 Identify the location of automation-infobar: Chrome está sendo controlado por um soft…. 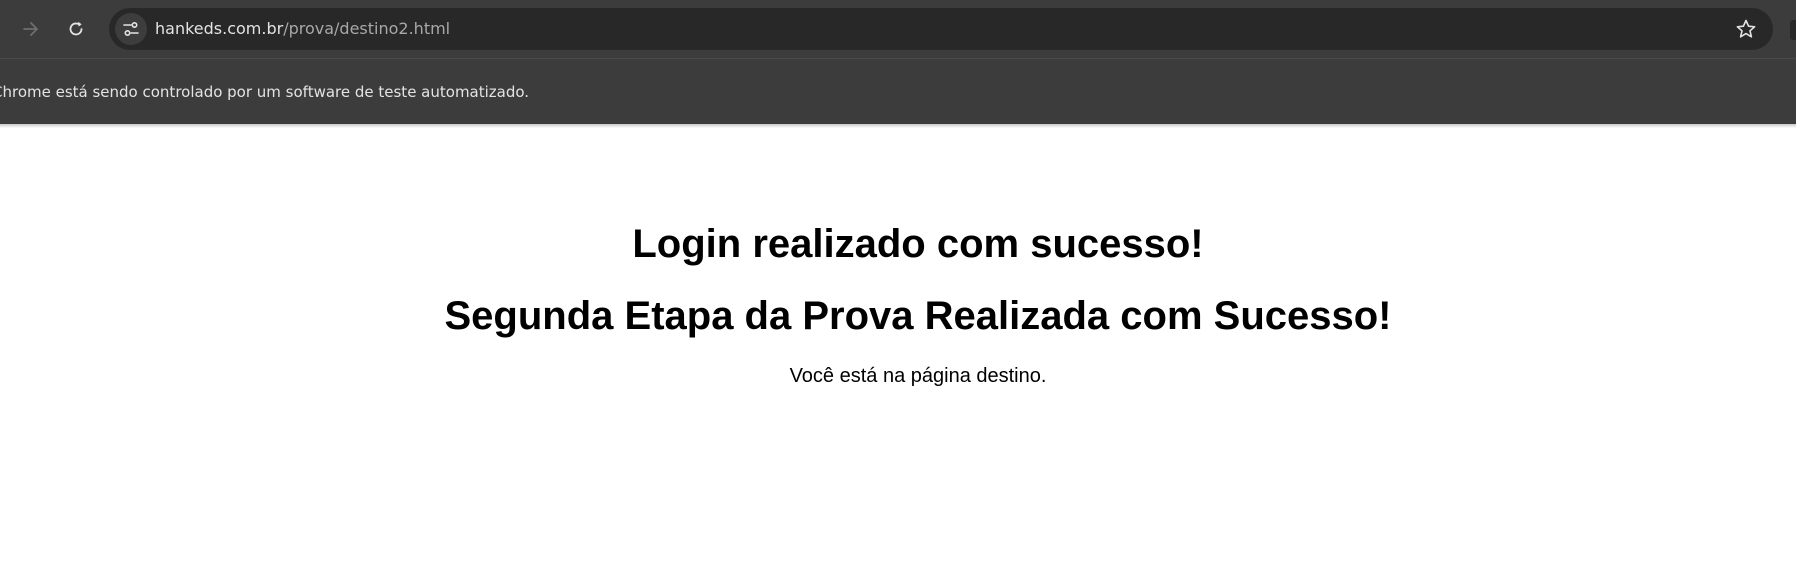
(898, 91).